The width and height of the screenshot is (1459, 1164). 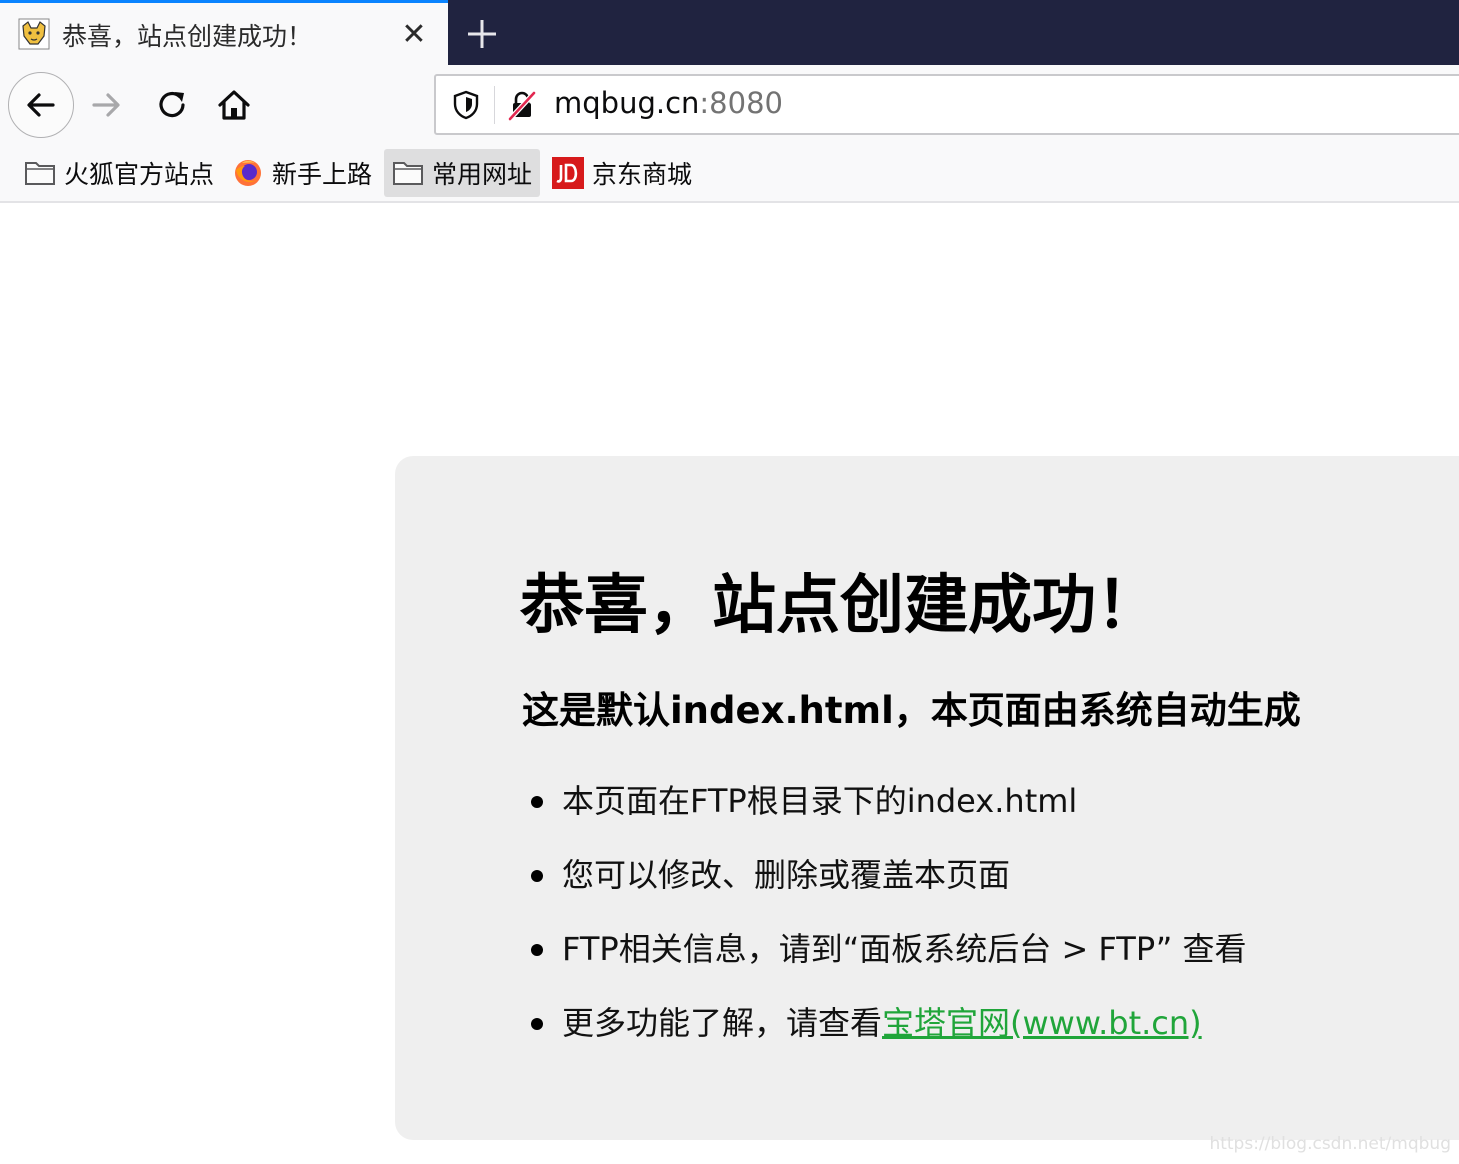 What do you see at coordinates (722, 1023) in the screenshot?
I see `list-item-text: 更多功能了解，请查看` at bounding box center [722, 1023].